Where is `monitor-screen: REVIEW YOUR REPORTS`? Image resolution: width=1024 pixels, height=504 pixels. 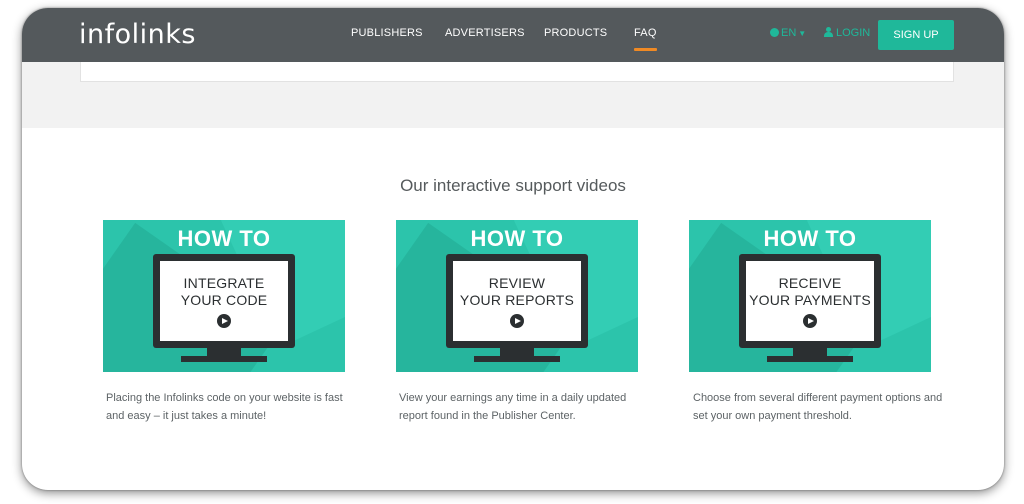
monitor-screen: REVIEW YOUR REPORTS is located at coordinates (517, 301).